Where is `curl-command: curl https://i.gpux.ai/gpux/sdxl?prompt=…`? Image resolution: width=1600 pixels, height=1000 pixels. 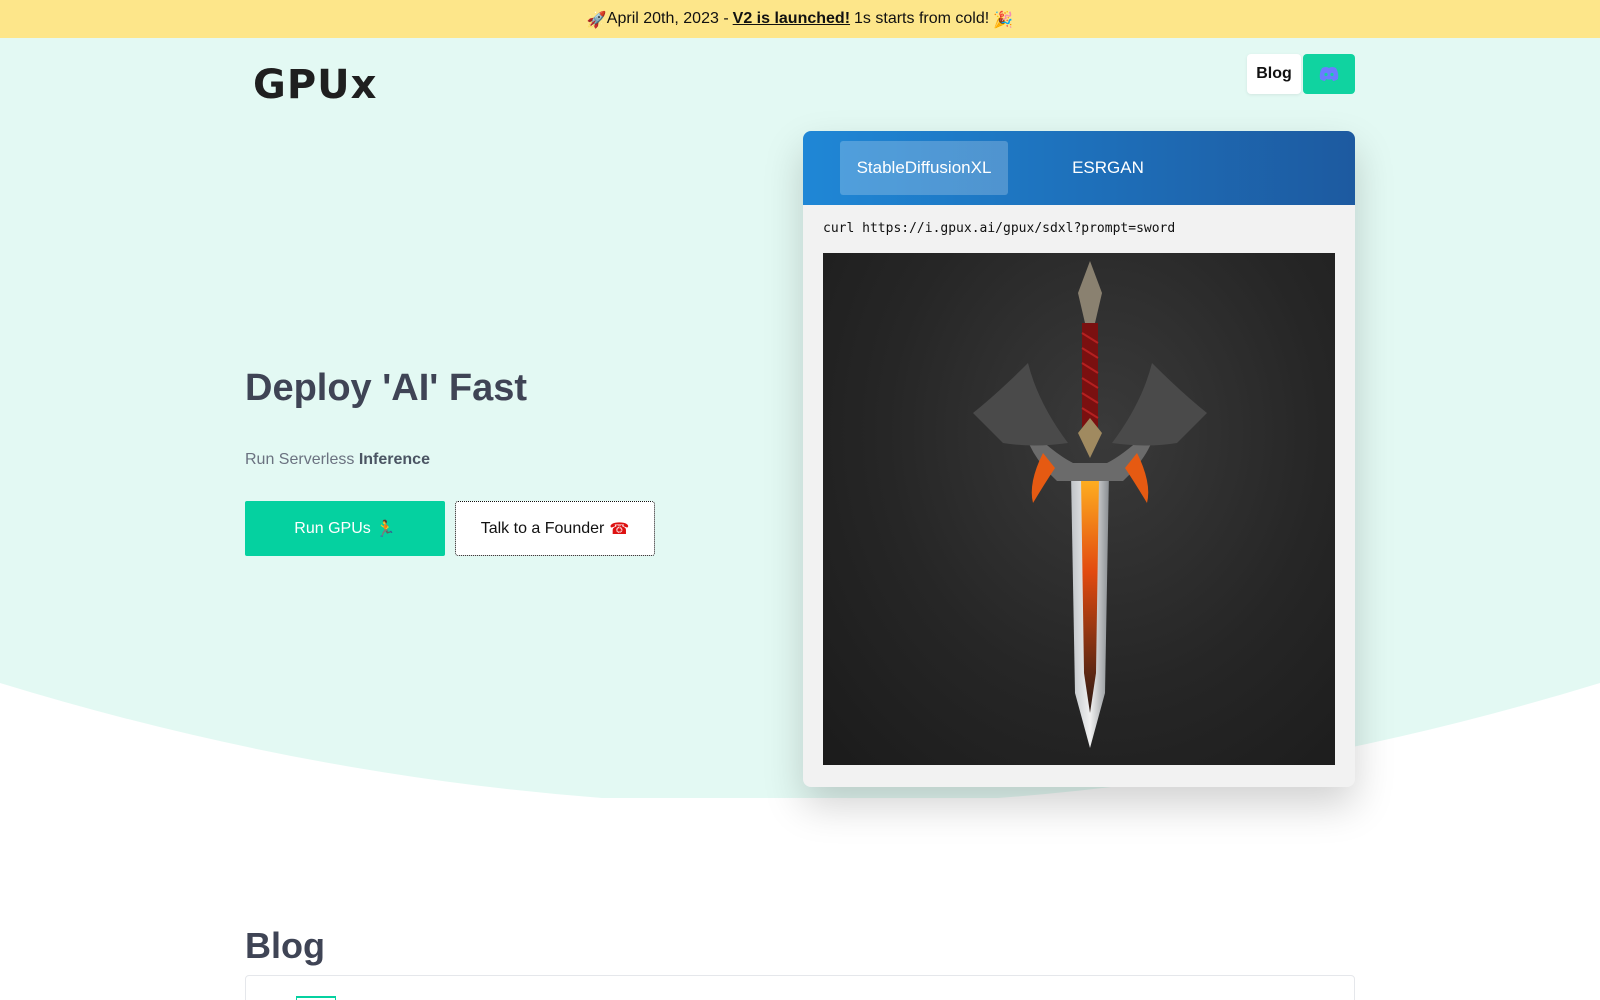
curl-command: curl https://i.gpux.ai/gpux/sdxl?prompt=… is located at coordinates (999, 228).